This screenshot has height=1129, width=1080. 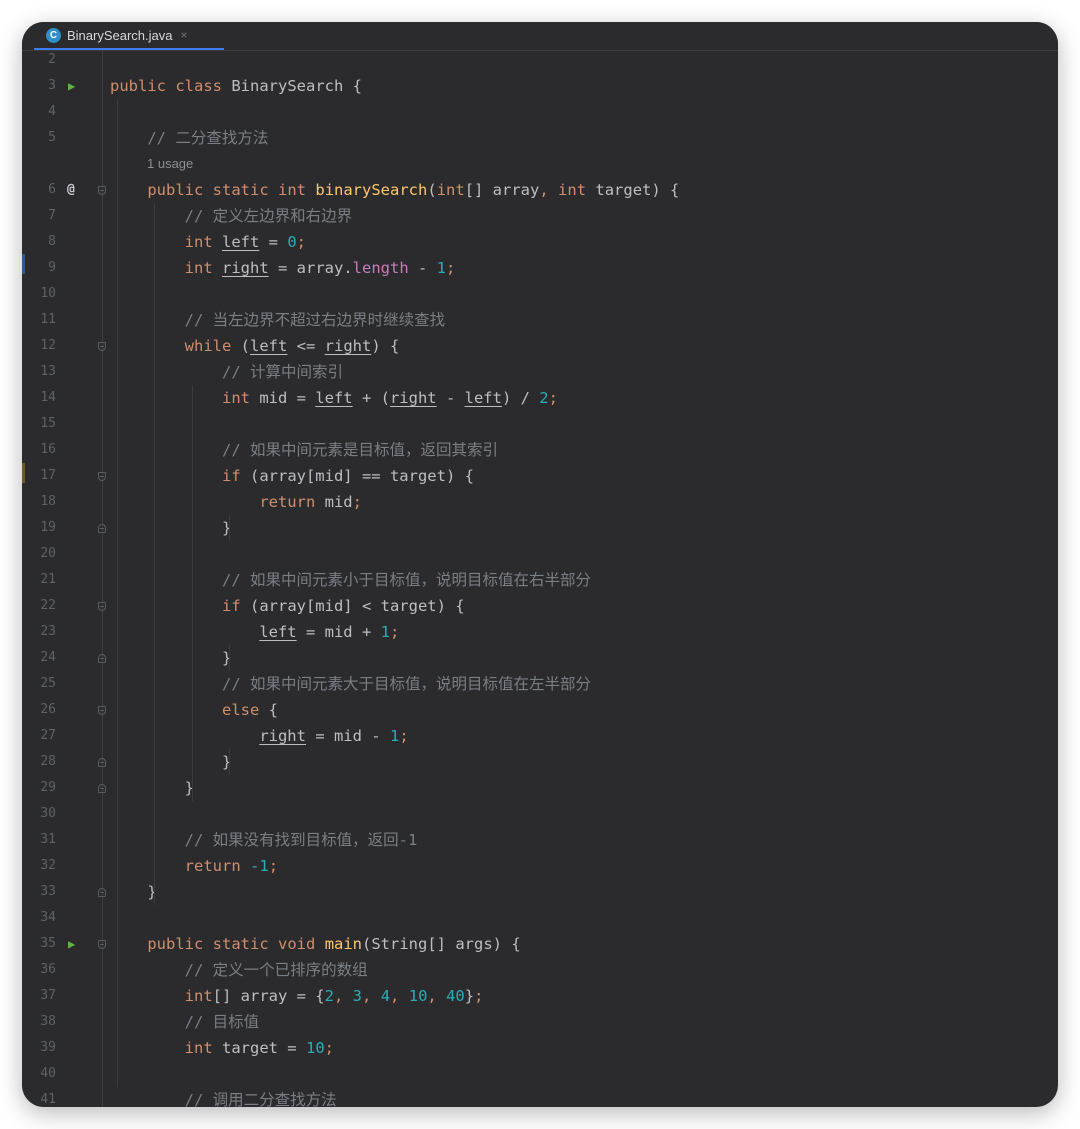 I want to click on code-line: // 目标值, so click(x=185, y=1022).